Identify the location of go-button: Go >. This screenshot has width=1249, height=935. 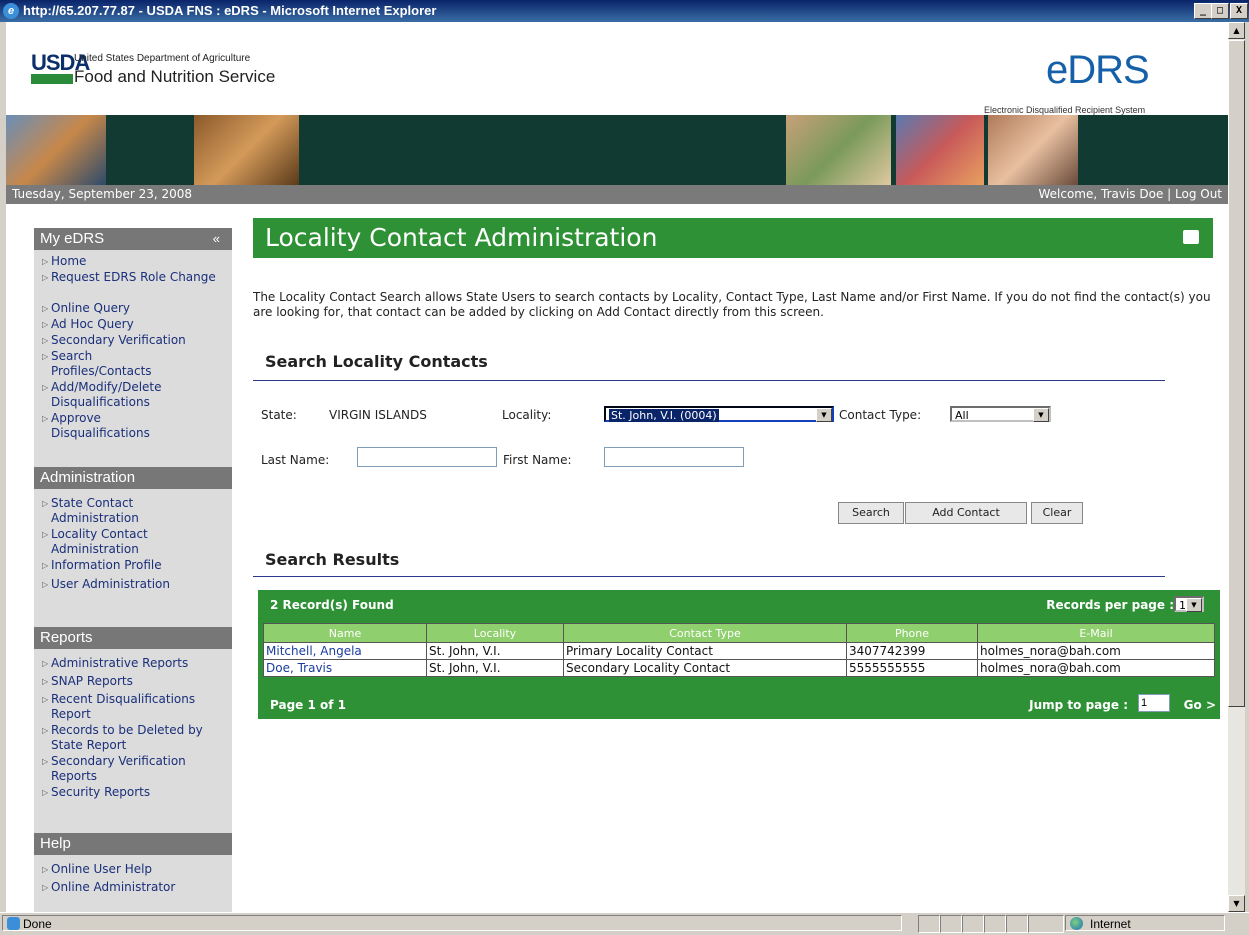
(1200, 705).